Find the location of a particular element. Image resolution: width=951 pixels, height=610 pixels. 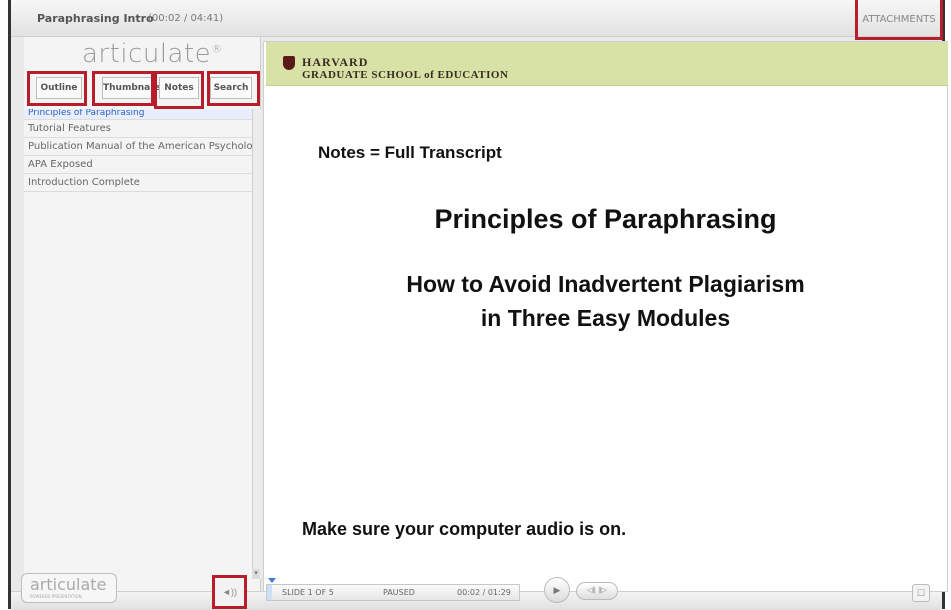

volume-button: ◄)) is located at coordinates (229, 592).